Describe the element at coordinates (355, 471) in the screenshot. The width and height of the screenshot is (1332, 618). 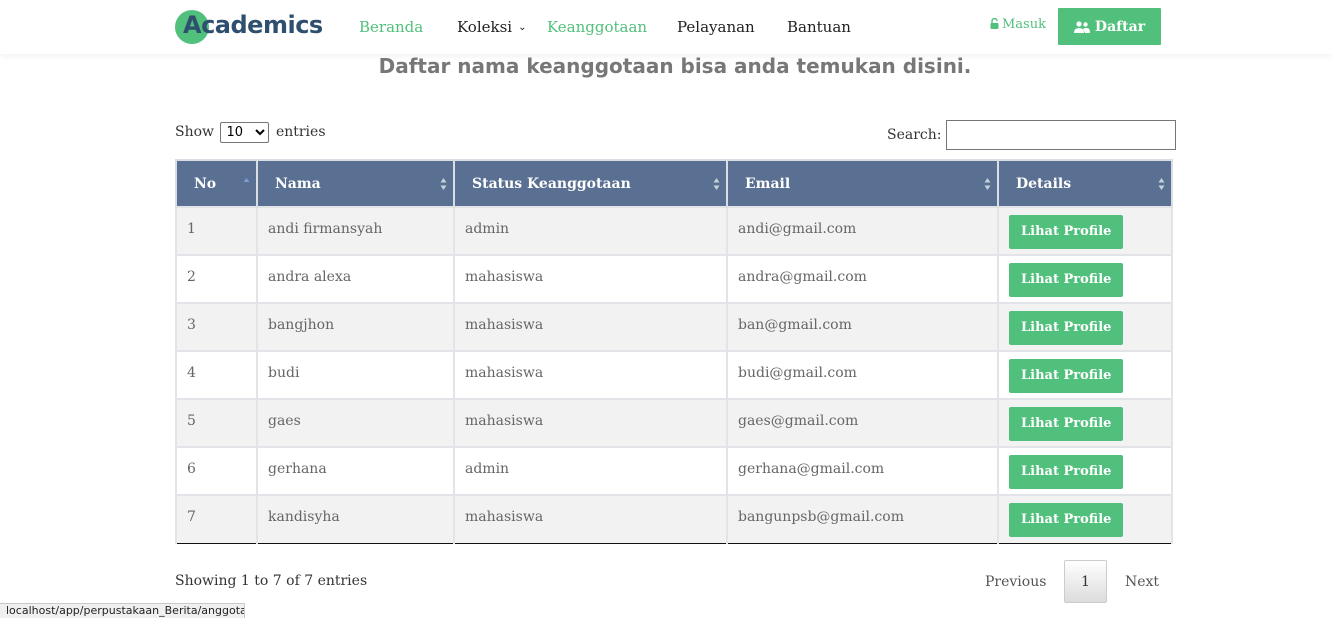
I see `cell-nama: gerhana` at that location.